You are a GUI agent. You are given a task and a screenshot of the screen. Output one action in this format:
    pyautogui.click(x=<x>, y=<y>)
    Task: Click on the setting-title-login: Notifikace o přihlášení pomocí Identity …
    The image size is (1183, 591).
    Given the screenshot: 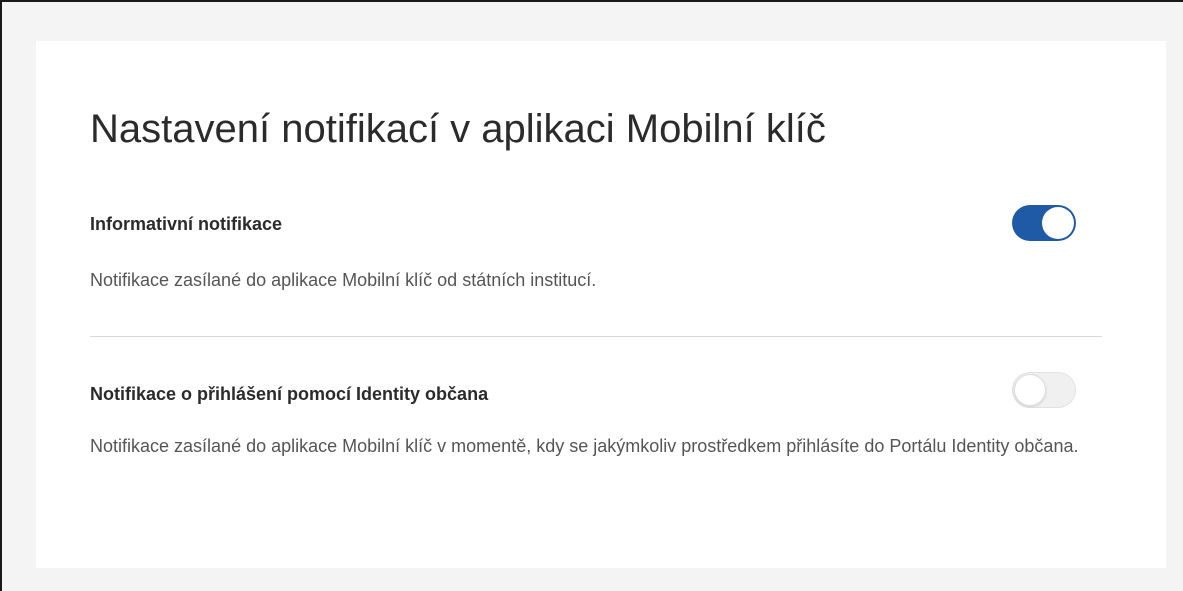 What is the action you would take?
    pyautogui.click(x=289, y=394)
    